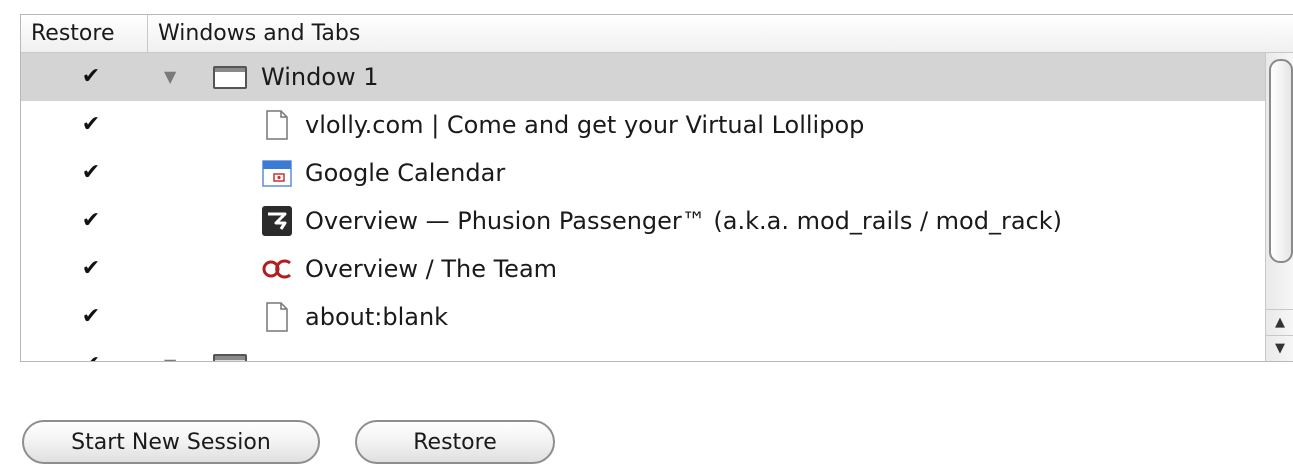 The width and height of the screenshot is (1293, 468). I want to click on table-row-tab: ✔ Overview / The Team, so click(643, 269).